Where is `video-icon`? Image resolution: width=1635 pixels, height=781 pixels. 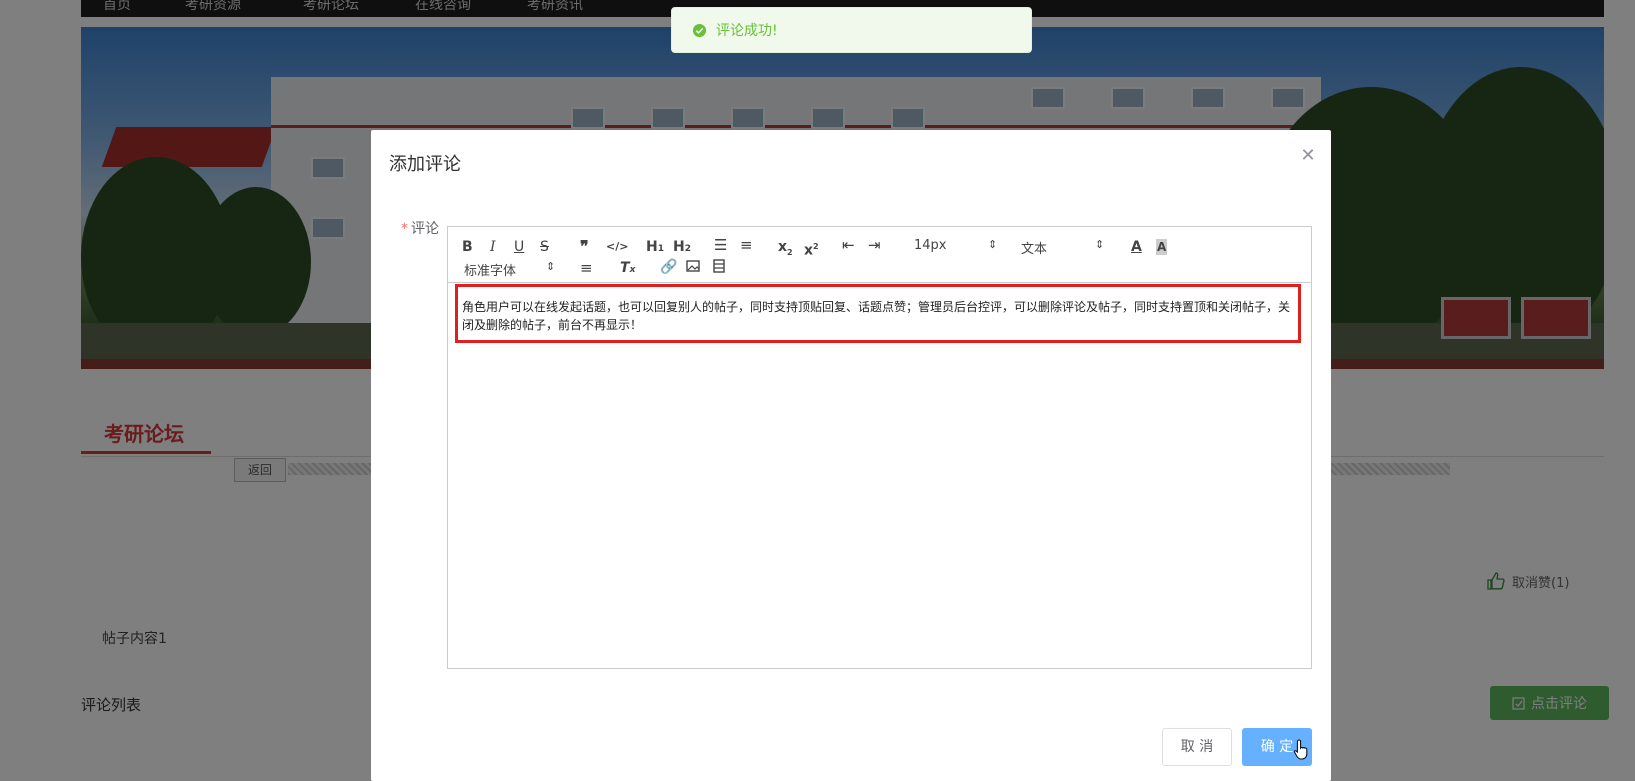
video-icon is located at coordinates (719, 268).